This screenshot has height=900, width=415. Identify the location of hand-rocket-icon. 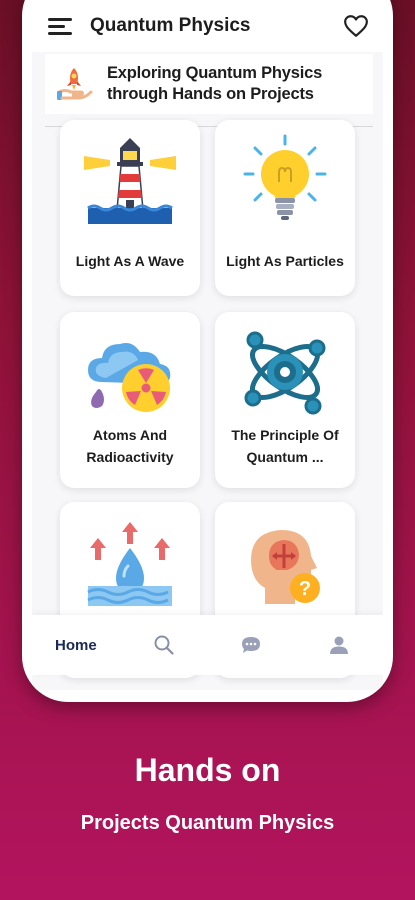
(75, 84).